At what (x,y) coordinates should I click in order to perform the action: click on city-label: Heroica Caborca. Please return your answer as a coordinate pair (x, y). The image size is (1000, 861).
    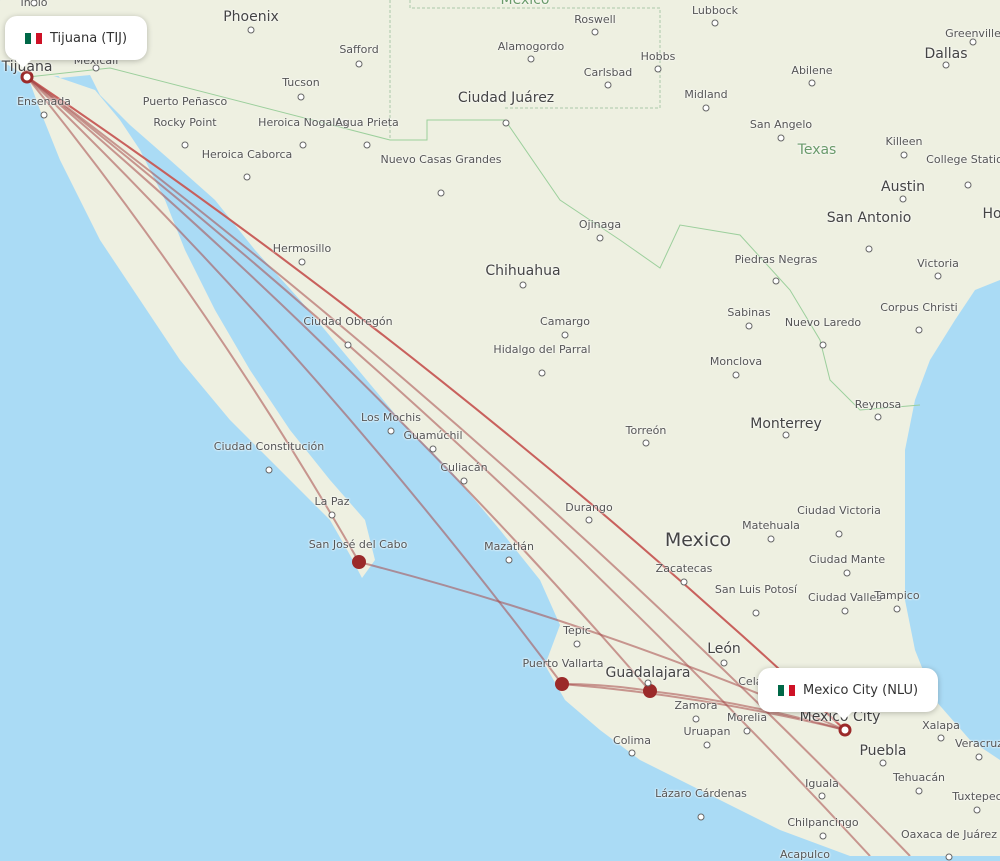
    Looking at the image, I should click on (247, 154).